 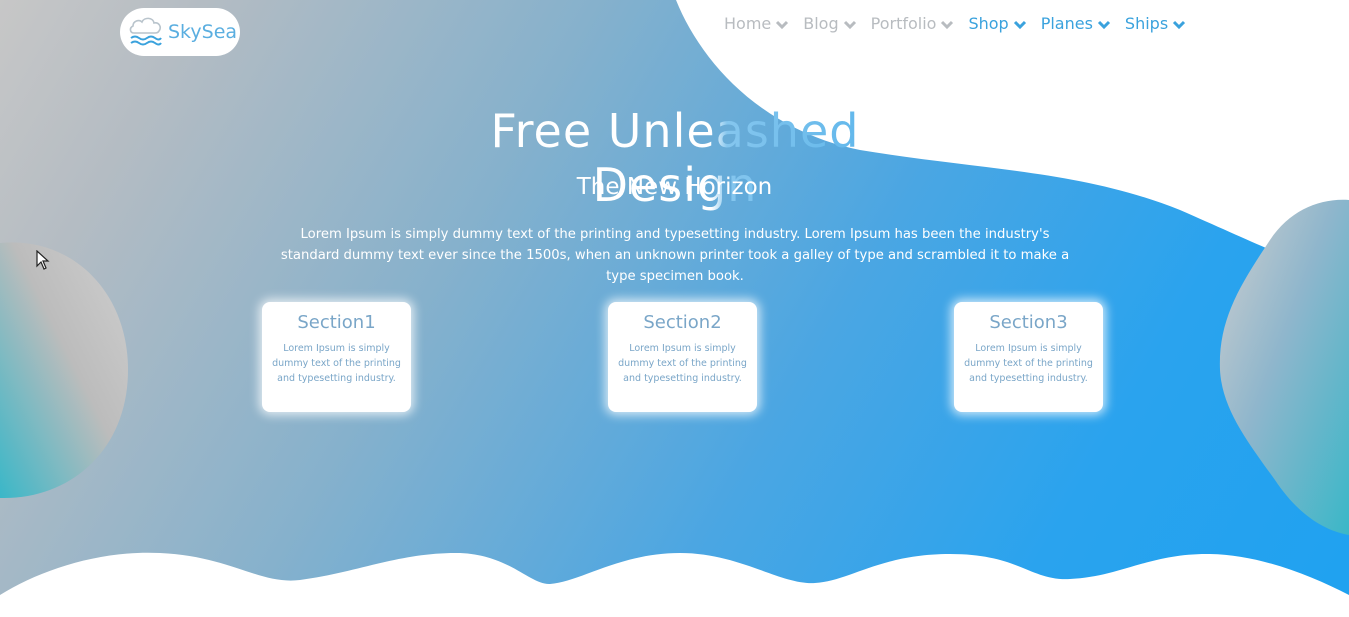 I want to click on left-blob, so click(x=64, y=370).